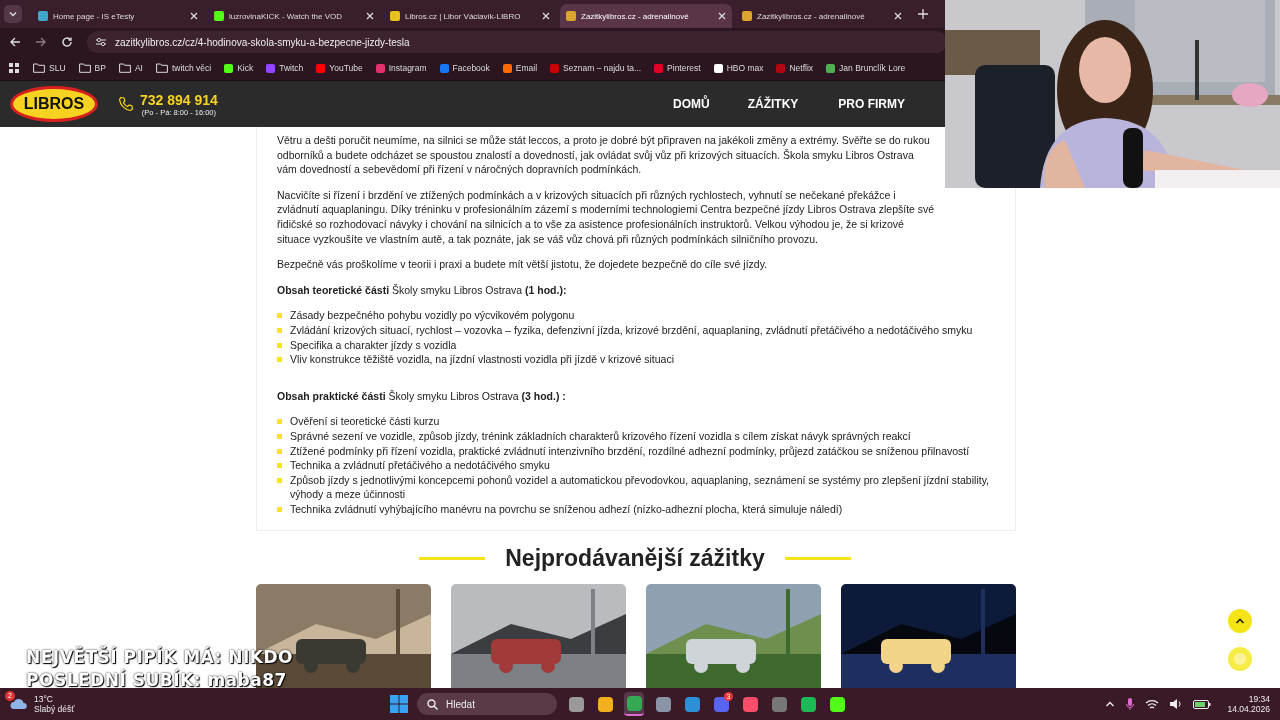 This screenshot has width=1280, height=720. I want to click on paragraph: Bezpečně vás proškolíme v teorii i praxi a budete mít větší jistotu, že dojedete bezpečně do cíle své jízdy., so click(523, 264).